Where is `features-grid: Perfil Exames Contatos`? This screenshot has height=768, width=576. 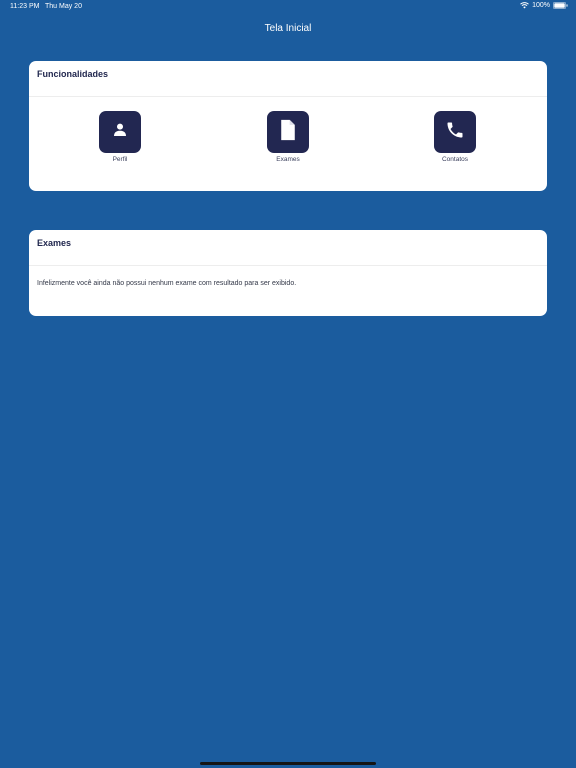 features-grid: Perfil Exames Contatos is located at coordinates (288, 141).